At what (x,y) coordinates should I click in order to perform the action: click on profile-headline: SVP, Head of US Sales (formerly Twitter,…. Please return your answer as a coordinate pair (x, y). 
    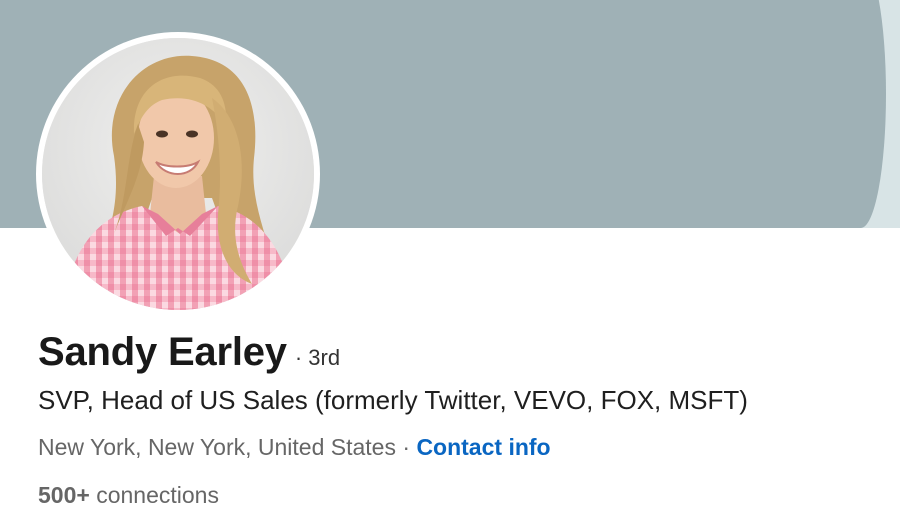
    Looking at the image, I should click on (393, 400).